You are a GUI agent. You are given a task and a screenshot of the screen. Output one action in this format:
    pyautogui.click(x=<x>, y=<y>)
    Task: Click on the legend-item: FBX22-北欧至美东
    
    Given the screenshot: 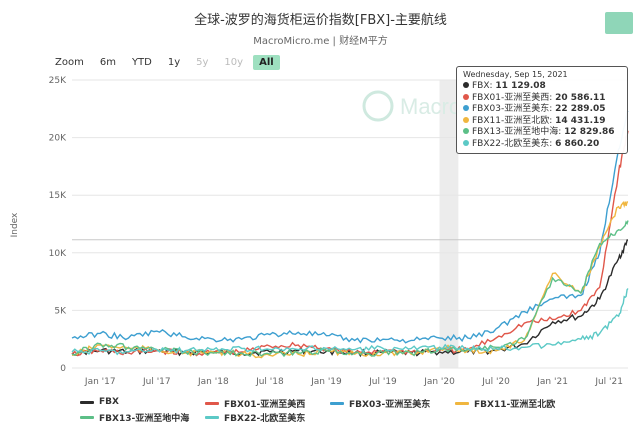 What is the action you would take?
    pyautogui.click(x=255, y=417)
    